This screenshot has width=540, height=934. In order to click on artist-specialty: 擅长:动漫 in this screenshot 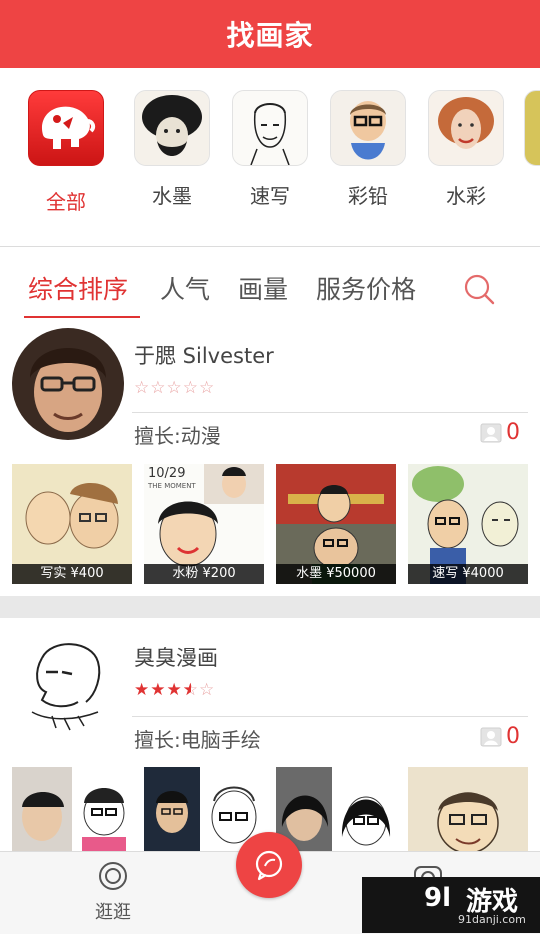, I will do `click(177, 436)`.